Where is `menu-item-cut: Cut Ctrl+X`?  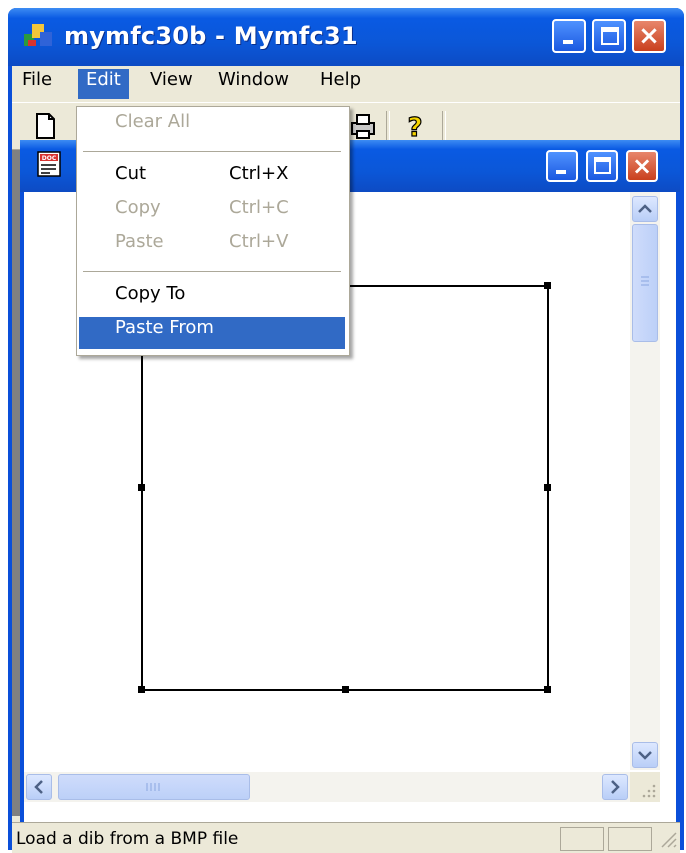
menu-item-cut: Cut Ctrl+X is located at coordinates (212, 179).